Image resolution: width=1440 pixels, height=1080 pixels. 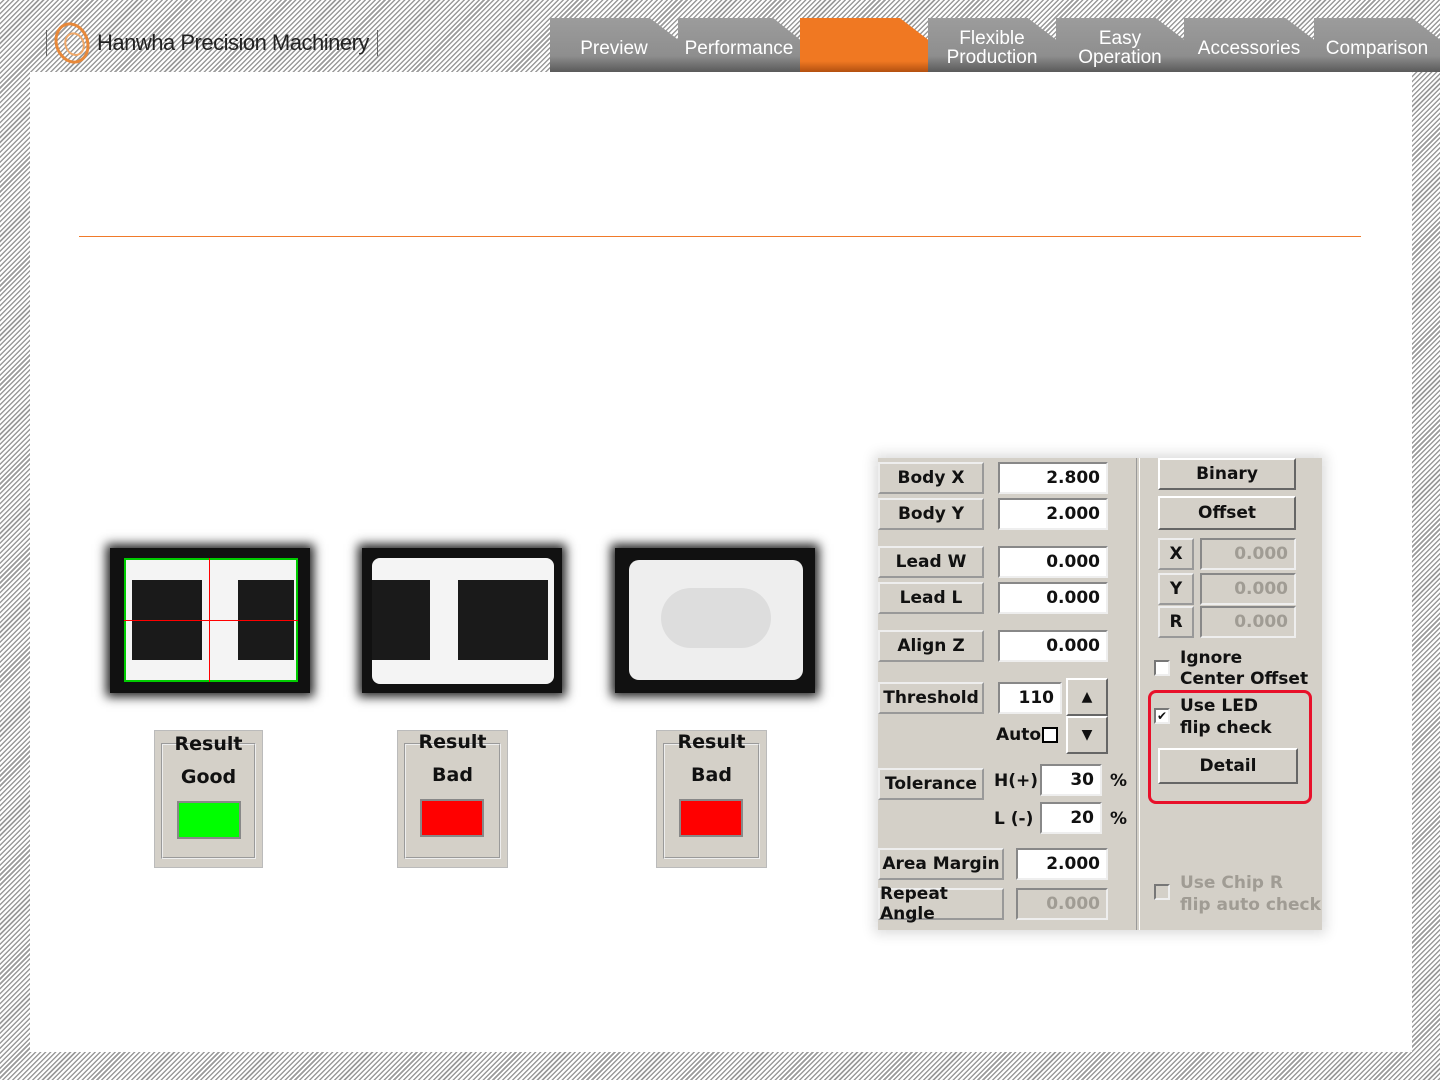 What do you see at coordinates (1162, 668) in the screenshot?
I see `ignore-center-offset-checkbox` at bounding box center [1162, 668].